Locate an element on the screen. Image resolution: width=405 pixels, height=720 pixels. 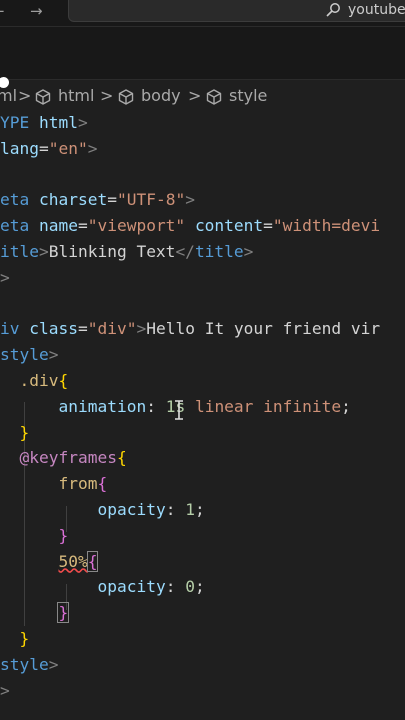
code-line: YPE html> is located at coordinates (44, 123).